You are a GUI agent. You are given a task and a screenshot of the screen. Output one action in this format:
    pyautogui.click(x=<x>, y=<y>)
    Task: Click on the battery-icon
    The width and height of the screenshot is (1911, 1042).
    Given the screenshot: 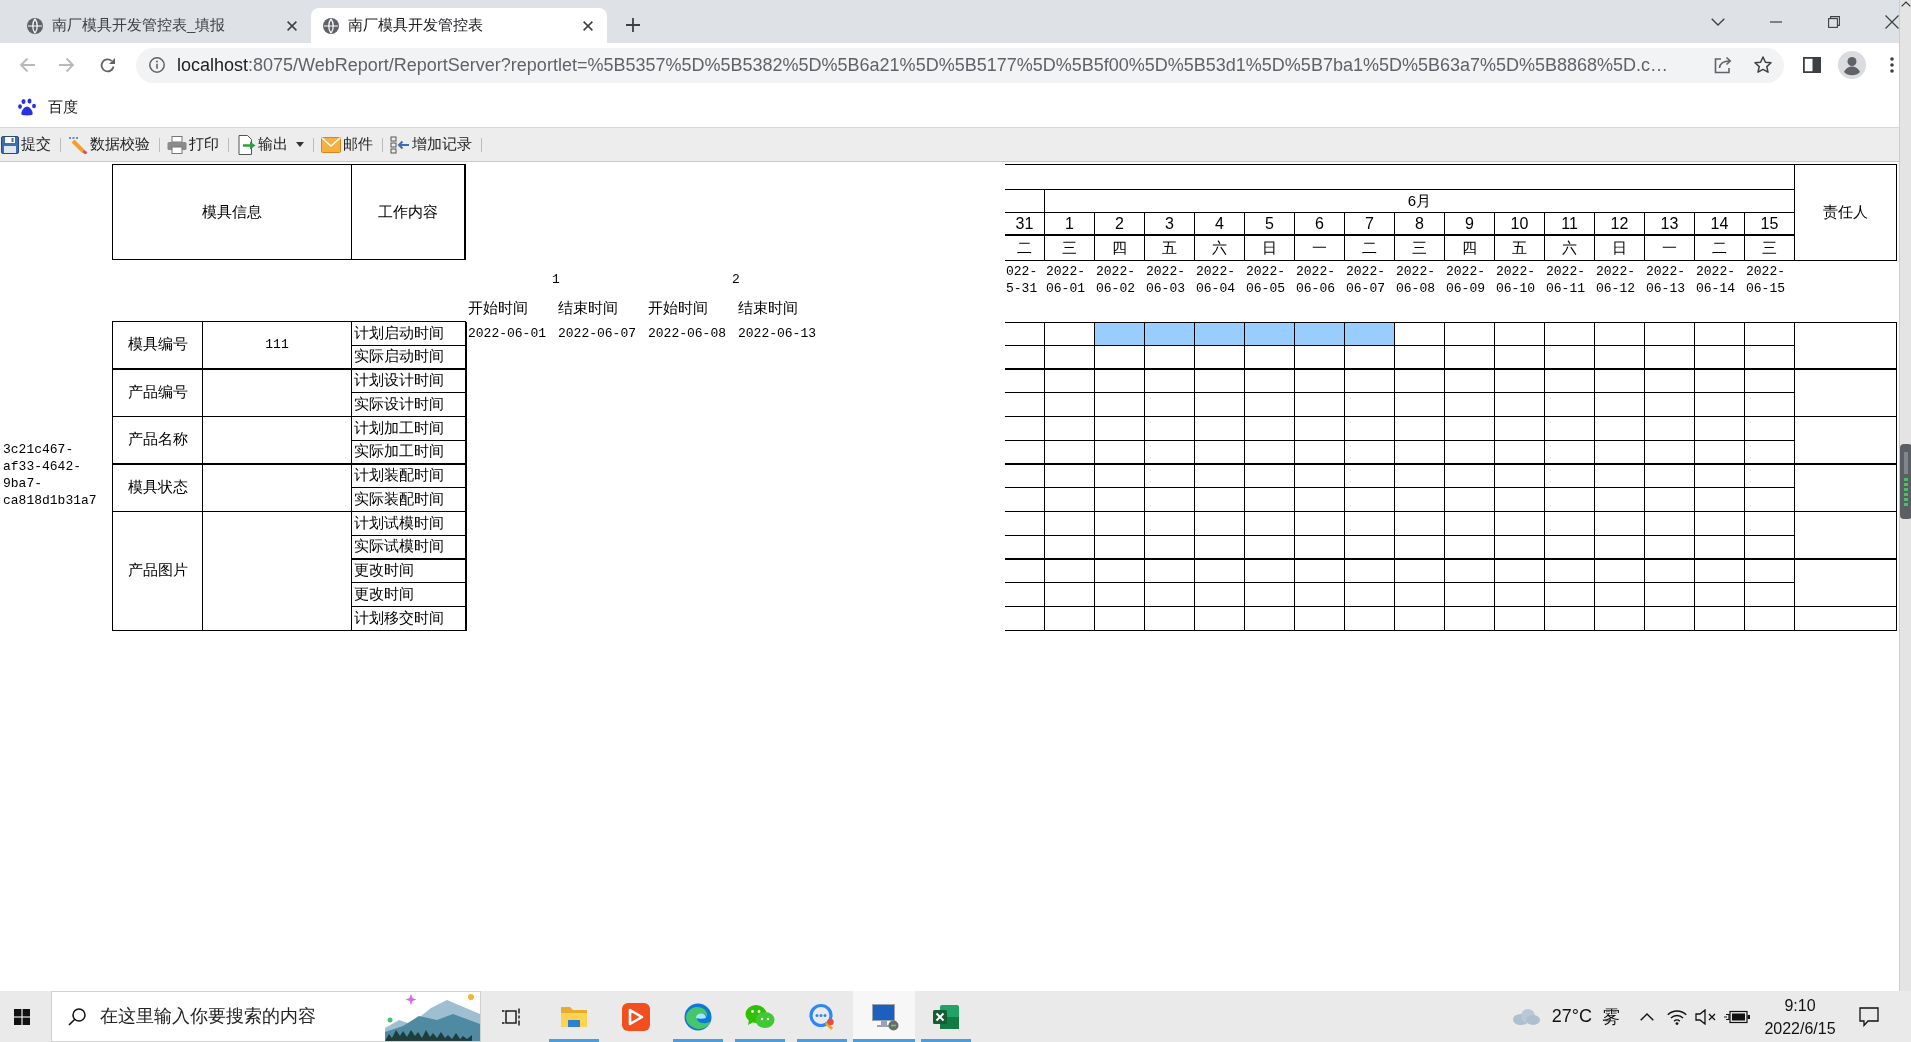 What is the action you would take?
    pyautogui.click(x=1737, y=1016)
    